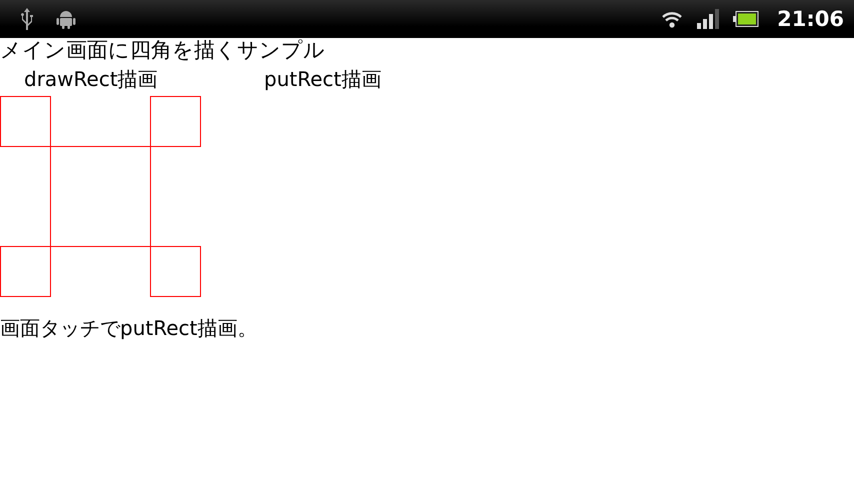 This screenshot has height=480, width=854. What do you see at coordinates (27, 19) in the screenshot?
I see `usb-icon` at bounding box center [27, 19].